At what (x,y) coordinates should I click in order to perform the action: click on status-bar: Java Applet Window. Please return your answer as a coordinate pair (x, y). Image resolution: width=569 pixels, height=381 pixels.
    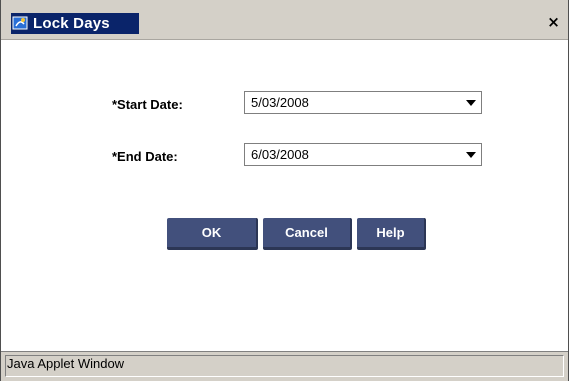
    Looking at the image, I should click on (284, 366).